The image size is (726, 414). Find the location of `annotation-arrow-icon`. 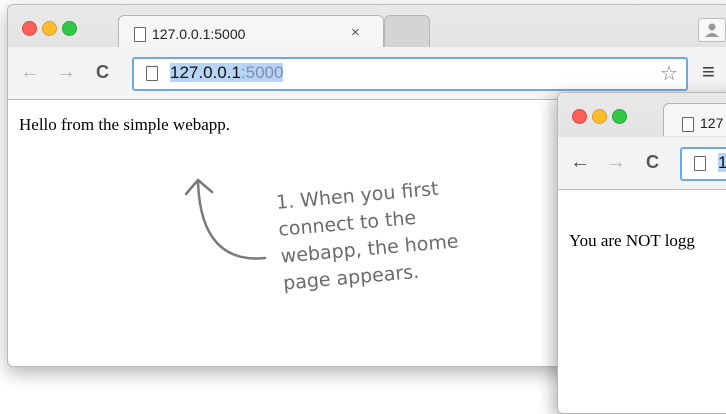

annotation-arrow-icon is located at coordinates (225, 219).